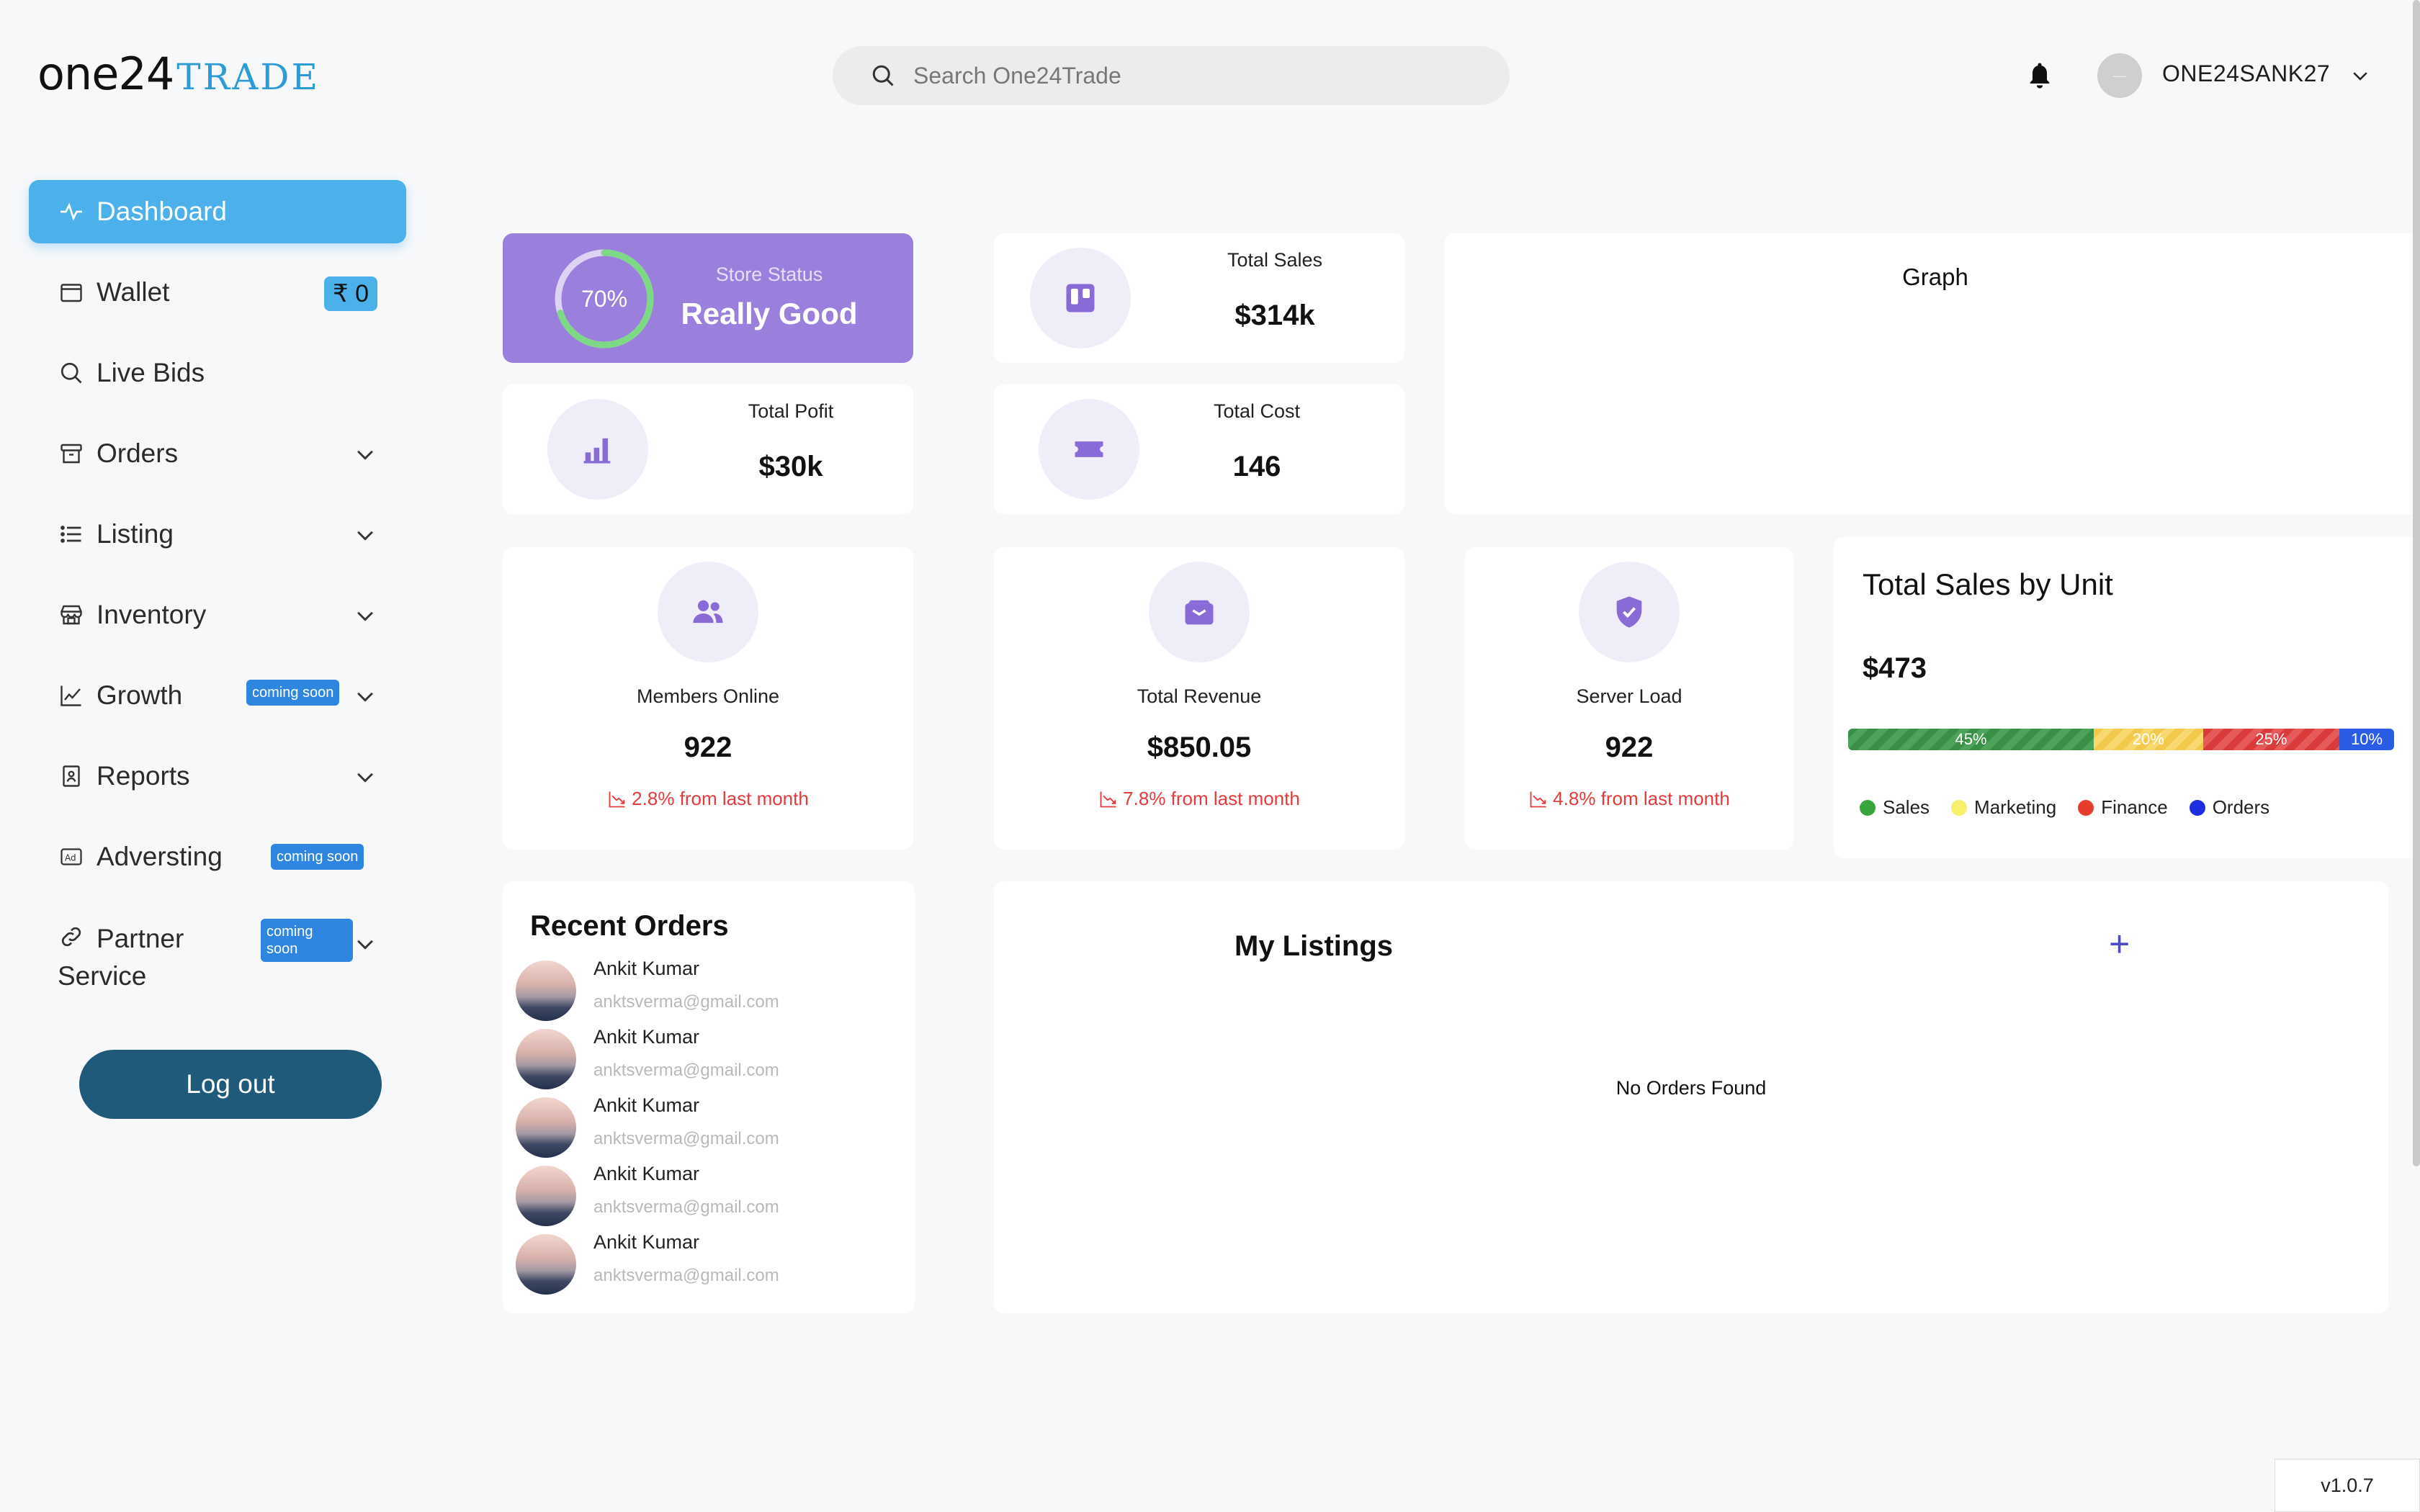 The height and width of the screenshot is (1512, 2420). What do you see at coordinates (71, 695) in the screenshot?
I see `chart-line-icon` at bounding box center [71, 695].